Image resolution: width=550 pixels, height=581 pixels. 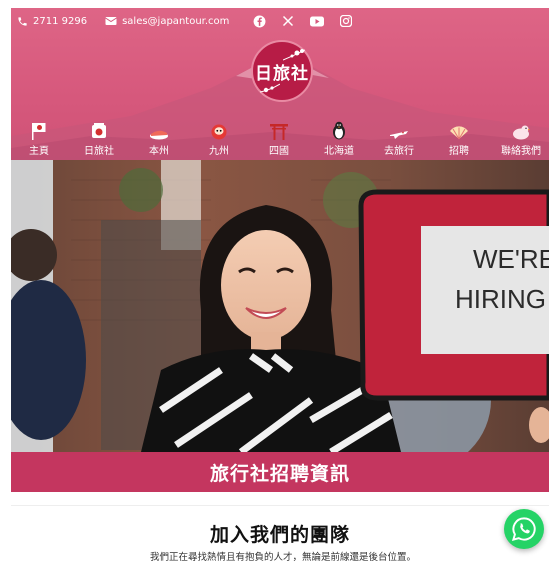 I want to click on site-logo: 日旅社, so click(x=282, y=71).